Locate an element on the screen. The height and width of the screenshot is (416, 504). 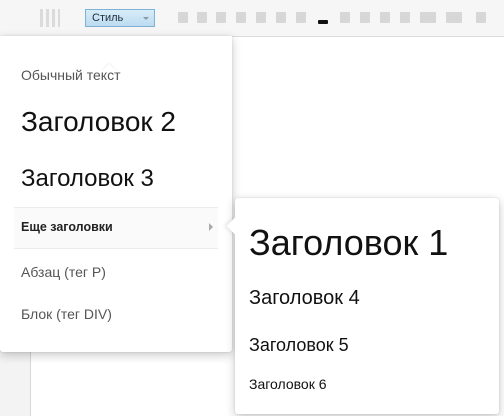
menu-item-div-block: Блок (тег DIV) is located at coordinates (66, 314).